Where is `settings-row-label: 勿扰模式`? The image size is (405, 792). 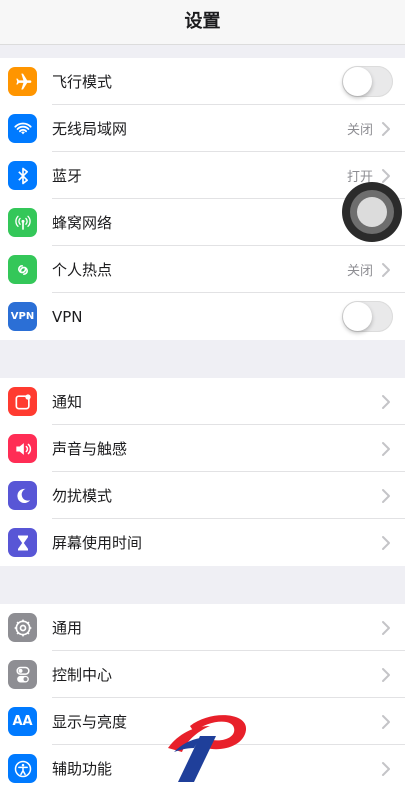
settings-row-label: 勿扰模式 is located at coordinates (82, 496).